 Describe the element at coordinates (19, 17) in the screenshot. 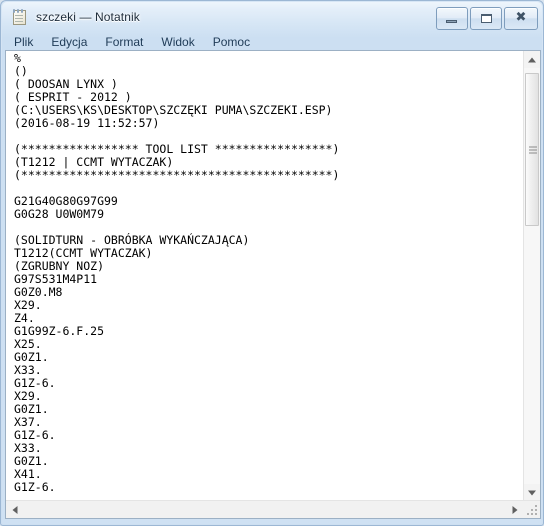

I see `notepad-icon` at that location.